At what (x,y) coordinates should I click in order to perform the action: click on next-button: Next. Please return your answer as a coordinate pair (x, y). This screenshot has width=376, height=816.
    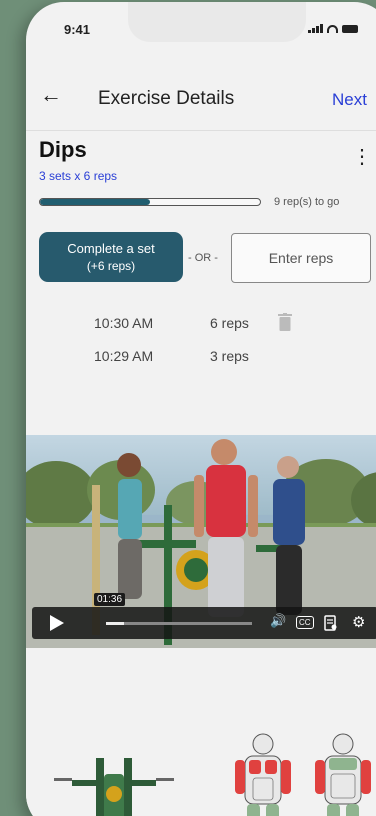
    Looking at the image, I should click on (349, 100).